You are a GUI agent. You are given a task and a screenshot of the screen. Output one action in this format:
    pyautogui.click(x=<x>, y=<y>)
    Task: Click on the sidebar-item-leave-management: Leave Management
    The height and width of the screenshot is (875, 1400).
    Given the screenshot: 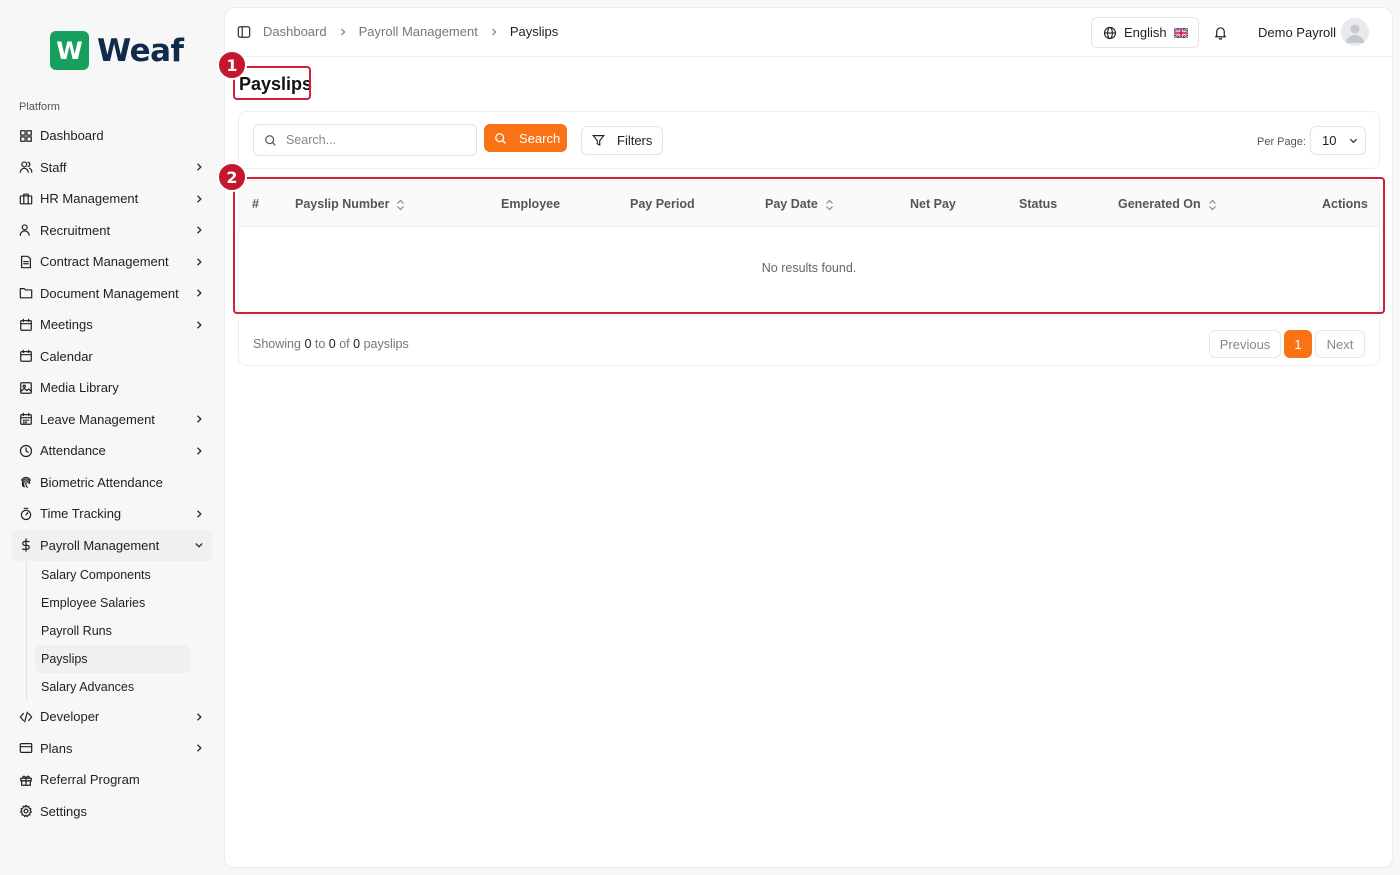 What is the action you would take?
    pyautogui.click(x=112, y=420)
    